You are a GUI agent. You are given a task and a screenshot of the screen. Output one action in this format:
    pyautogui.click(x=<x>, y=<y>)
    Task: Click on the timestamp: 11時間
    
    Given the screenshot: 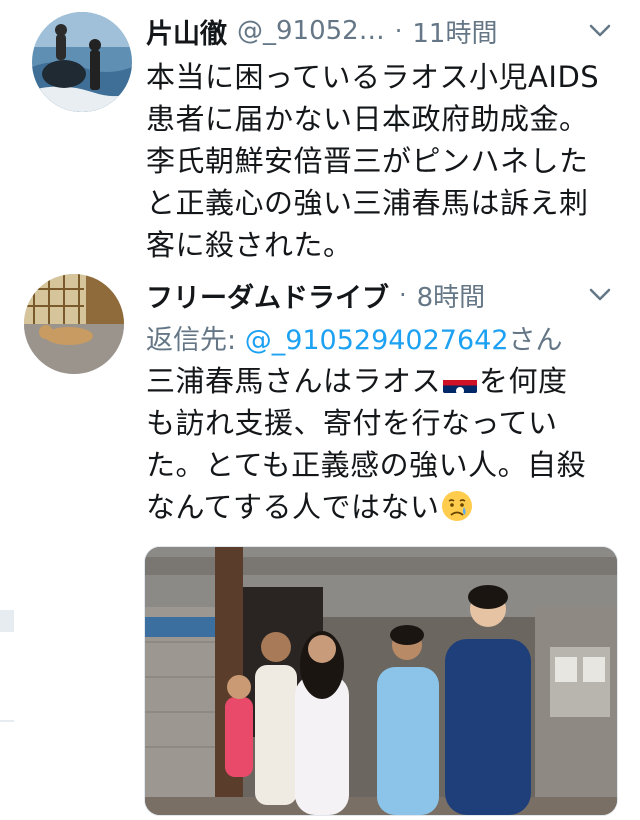 What is the action you would take?
    pyautogui.click(x=454, y=31)
    